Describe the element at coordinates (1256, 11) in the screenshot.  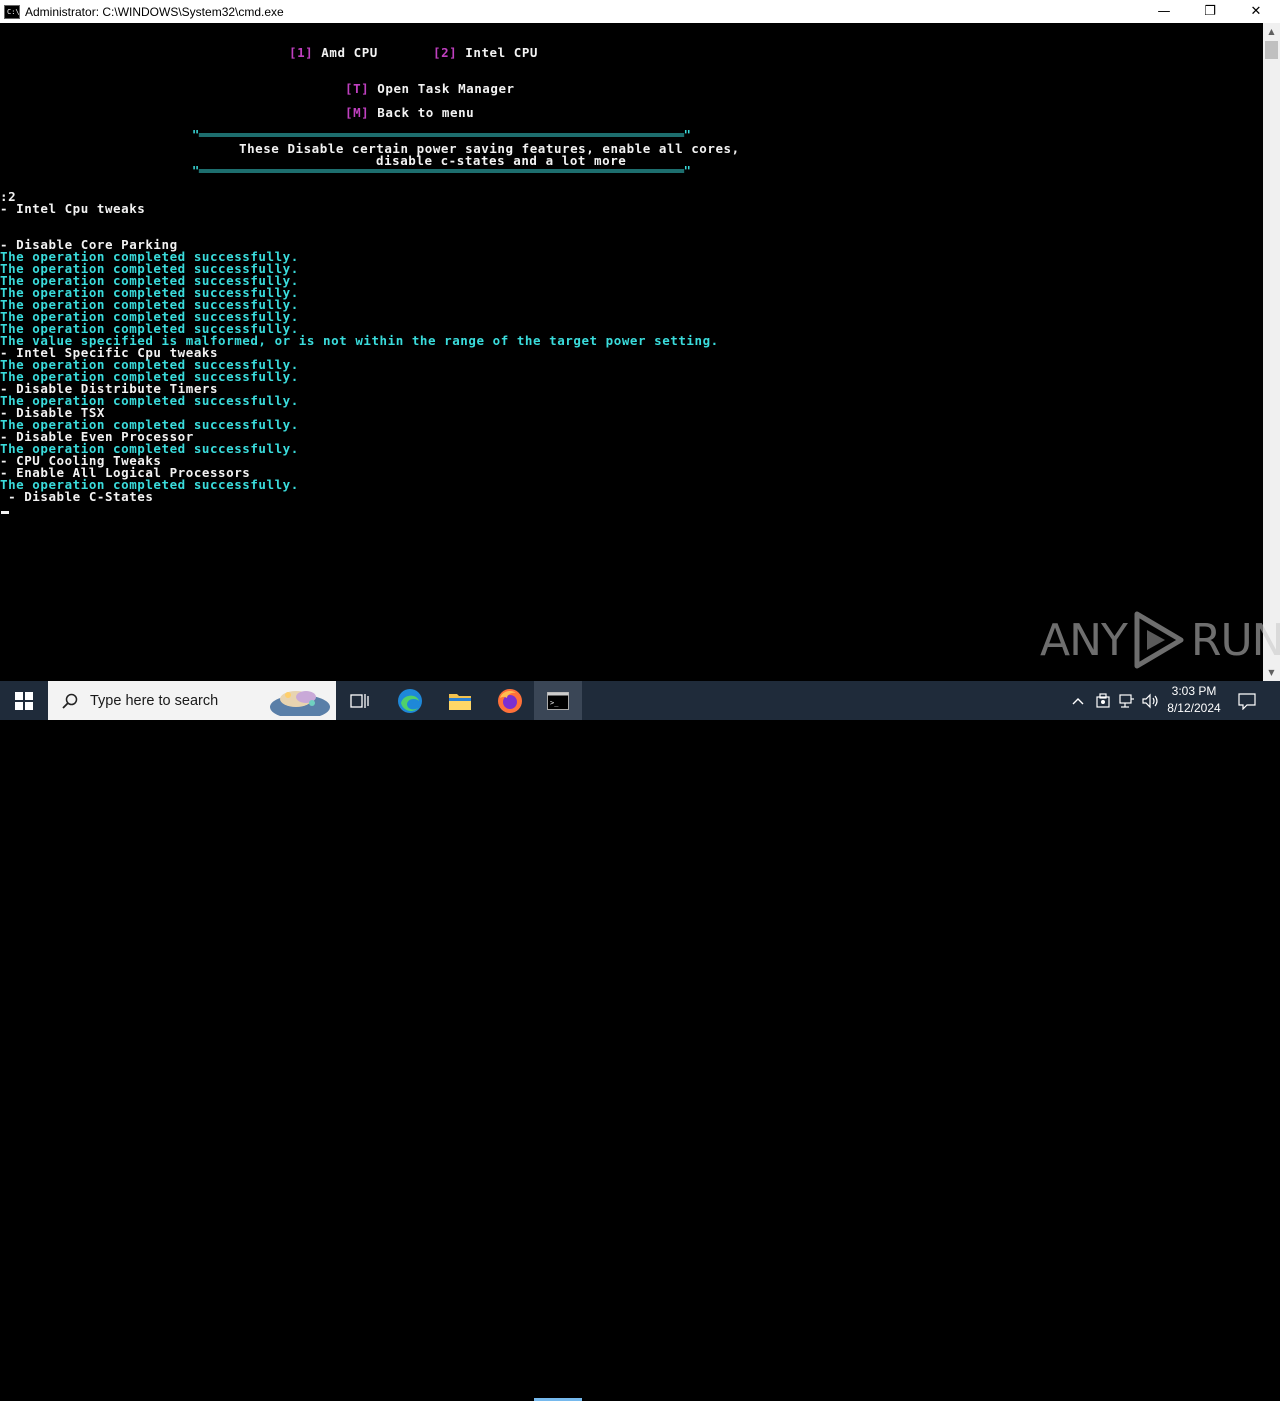
I see `close-button: ✕` at that location.